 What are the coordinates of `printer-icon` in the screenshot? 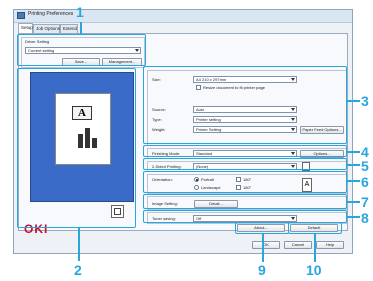 It's located at (21, 15).